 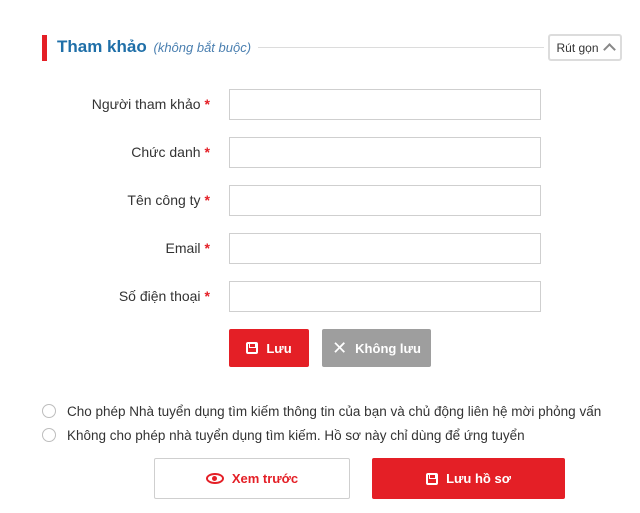 I want to click on reference-name-input, so click(x=385, y=104).